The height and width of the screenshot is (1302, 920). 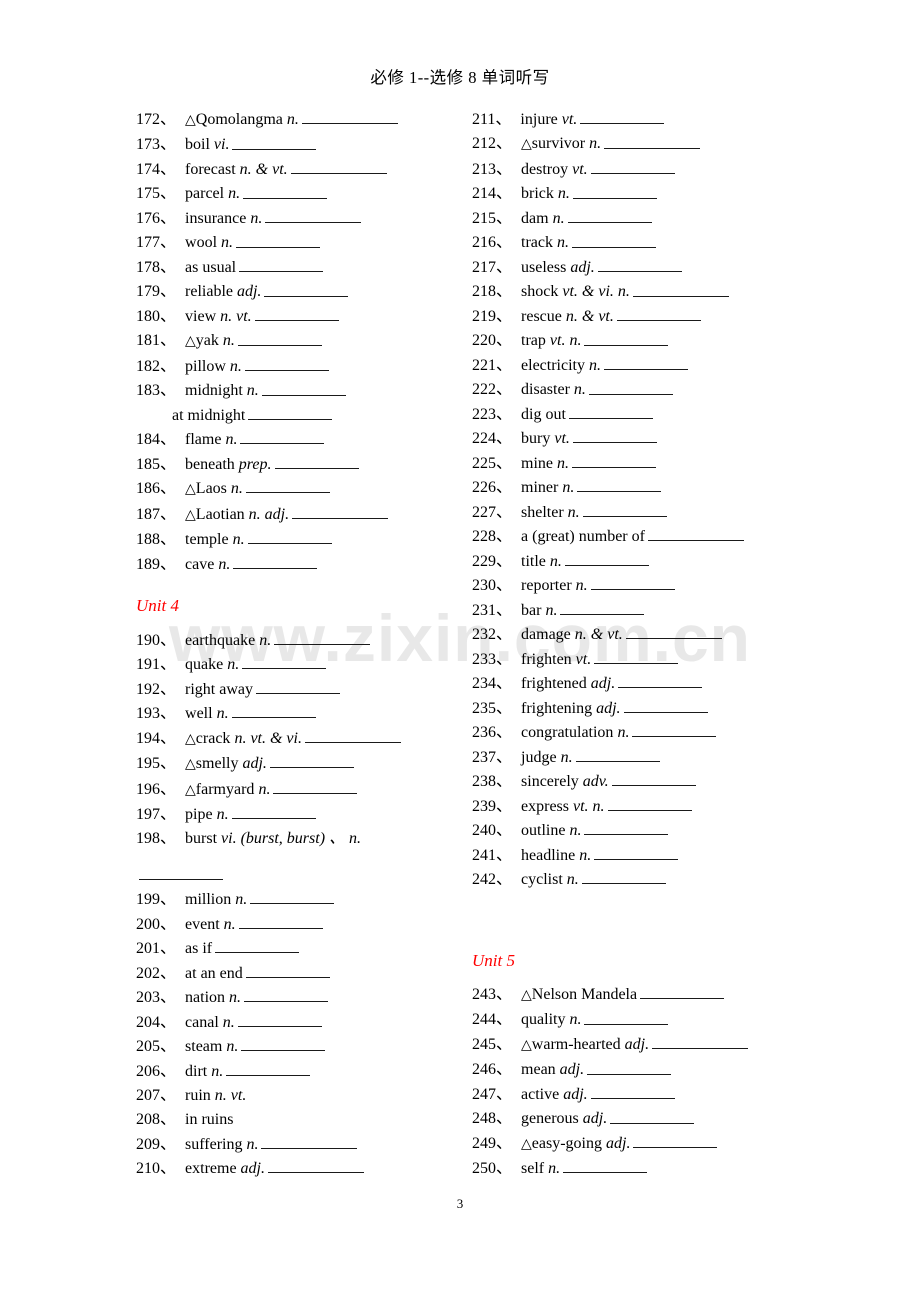 I want to click on part-of-speech: vt. & vi. n., so click(x=596, y=292).